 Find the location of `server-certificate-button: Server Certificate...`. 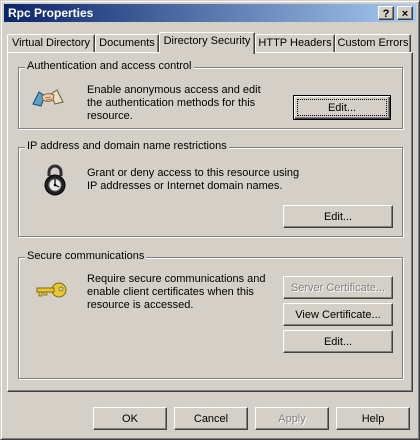

server-certificate-button: Server Certificate... is located at coordinates (338, 287).